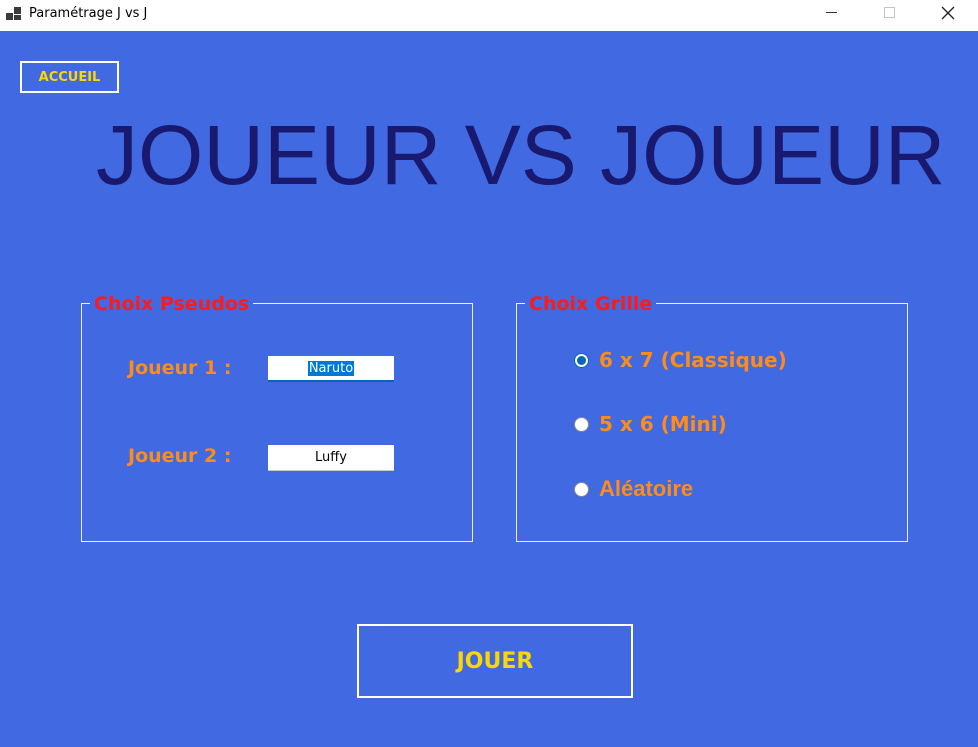  I want to click on player2-label: Joueur 2 :, so click(180, 456).